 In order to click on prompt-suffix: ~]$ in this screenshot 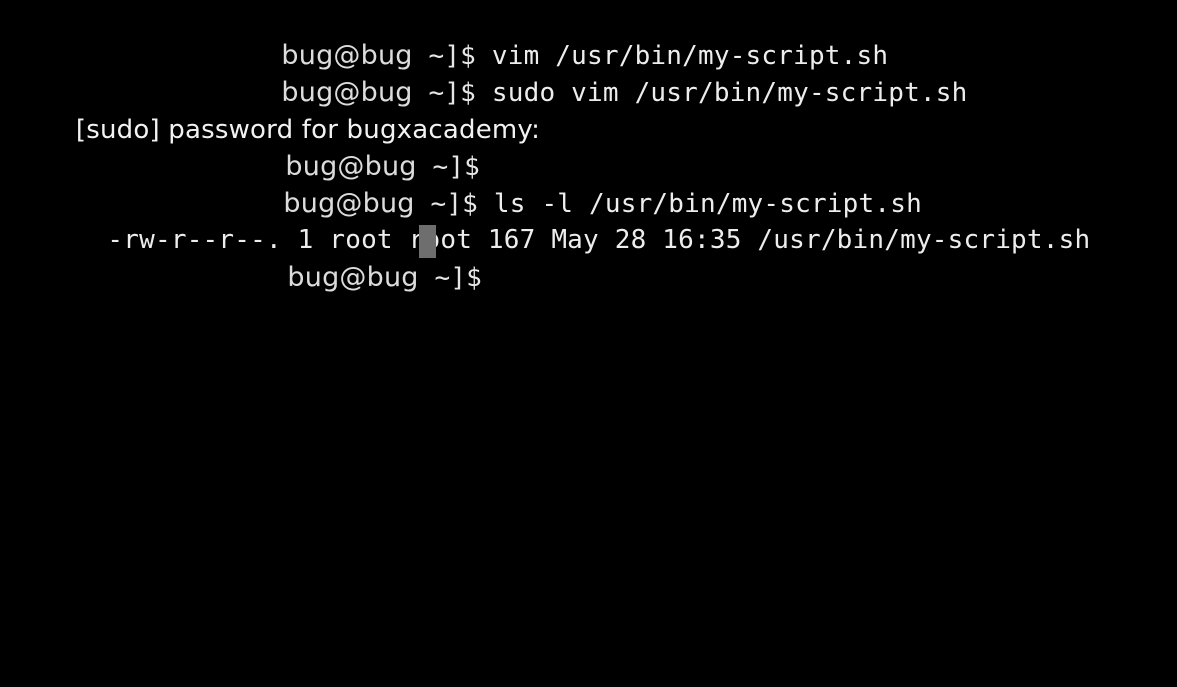, I will do `click(458, 278)`.